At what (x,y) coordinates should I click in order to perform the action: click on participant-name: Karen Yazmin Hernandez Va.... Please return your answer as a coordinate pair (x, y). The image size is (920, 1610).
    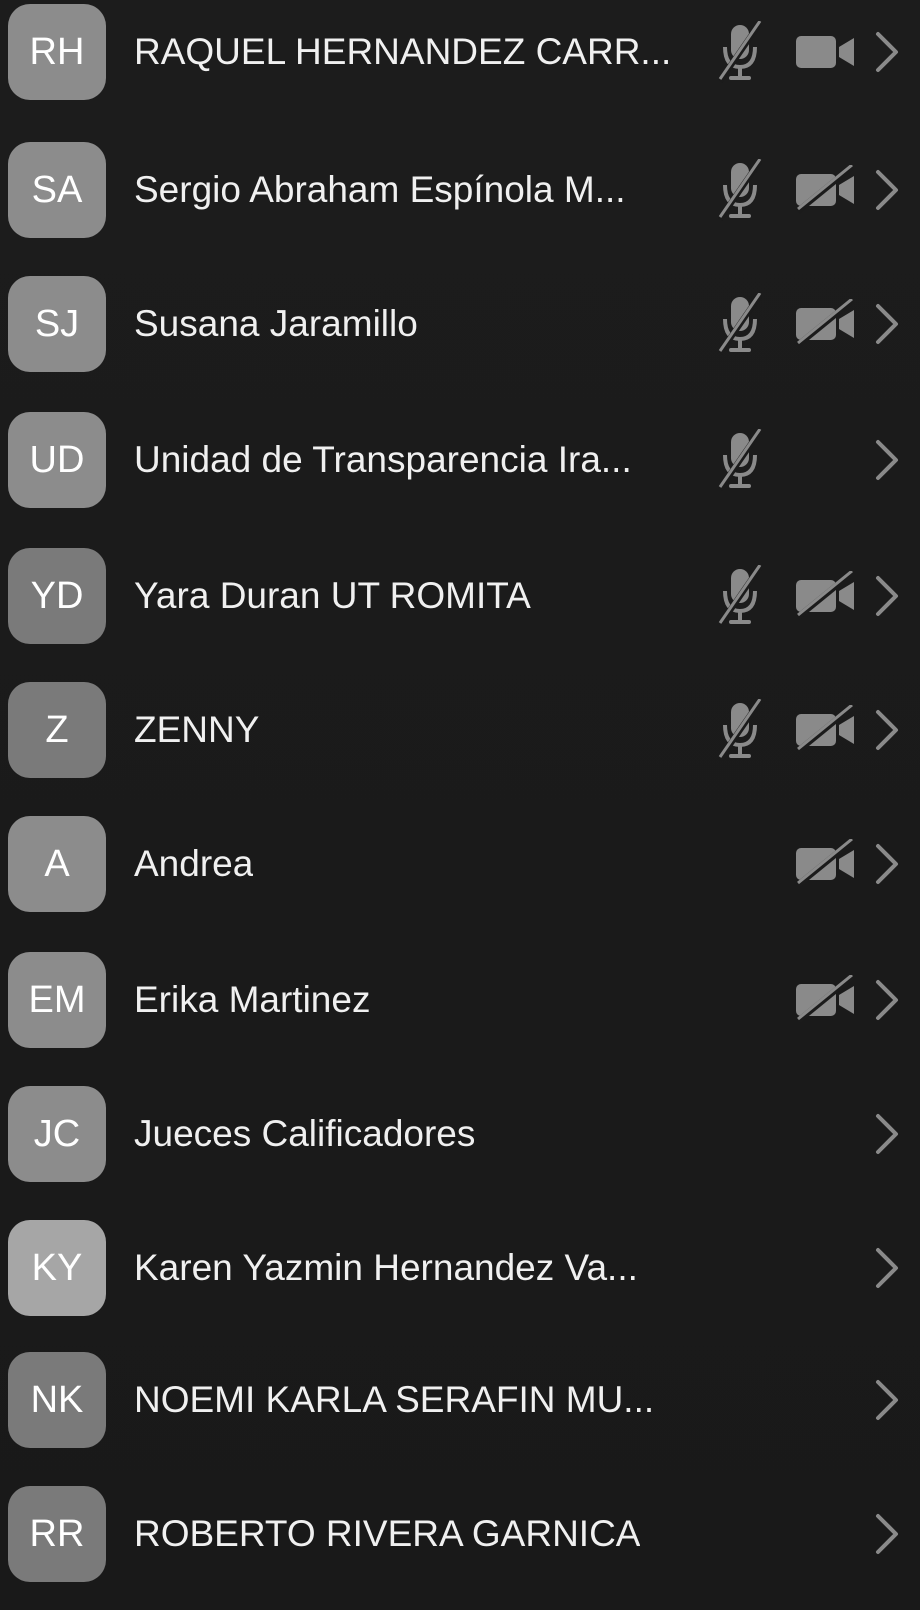
    Looking at the image, I should click on (386, 1267).